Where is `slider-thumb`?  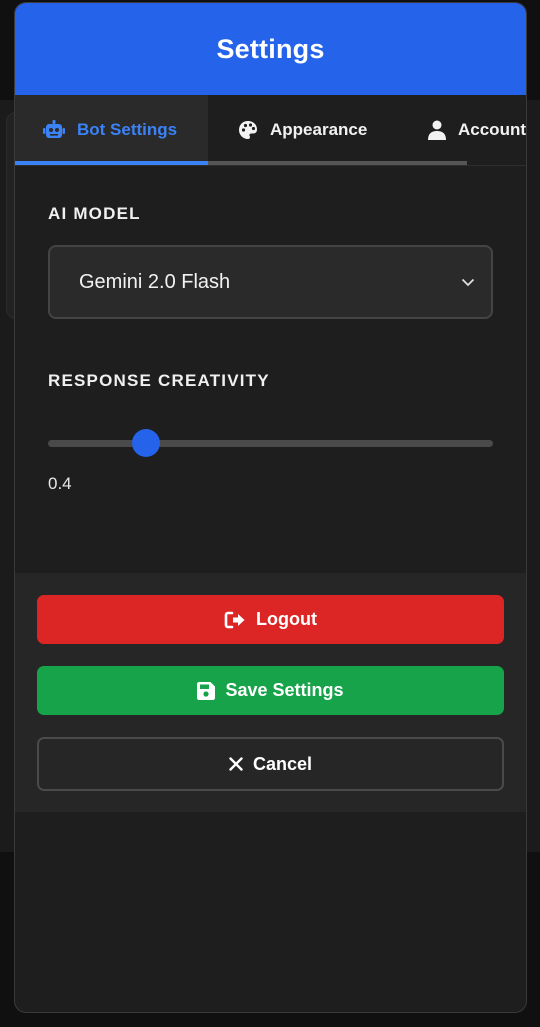
slider-thumb is located at coordinates (145, 443).